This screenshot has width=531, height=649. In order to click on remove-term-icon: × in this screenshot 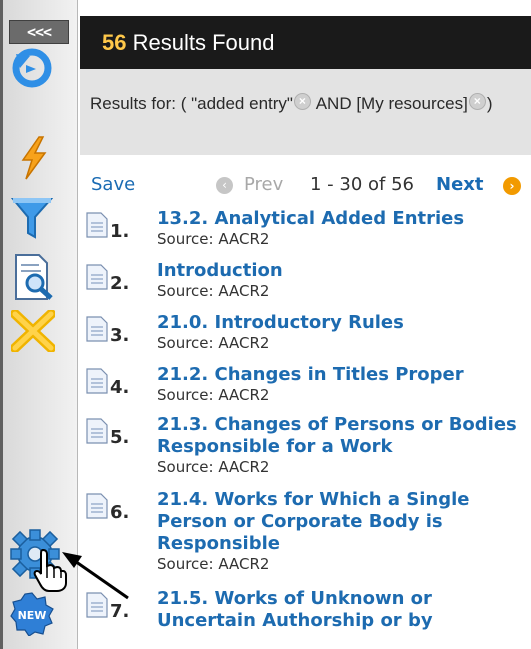, I will do `click(302, 101)`.